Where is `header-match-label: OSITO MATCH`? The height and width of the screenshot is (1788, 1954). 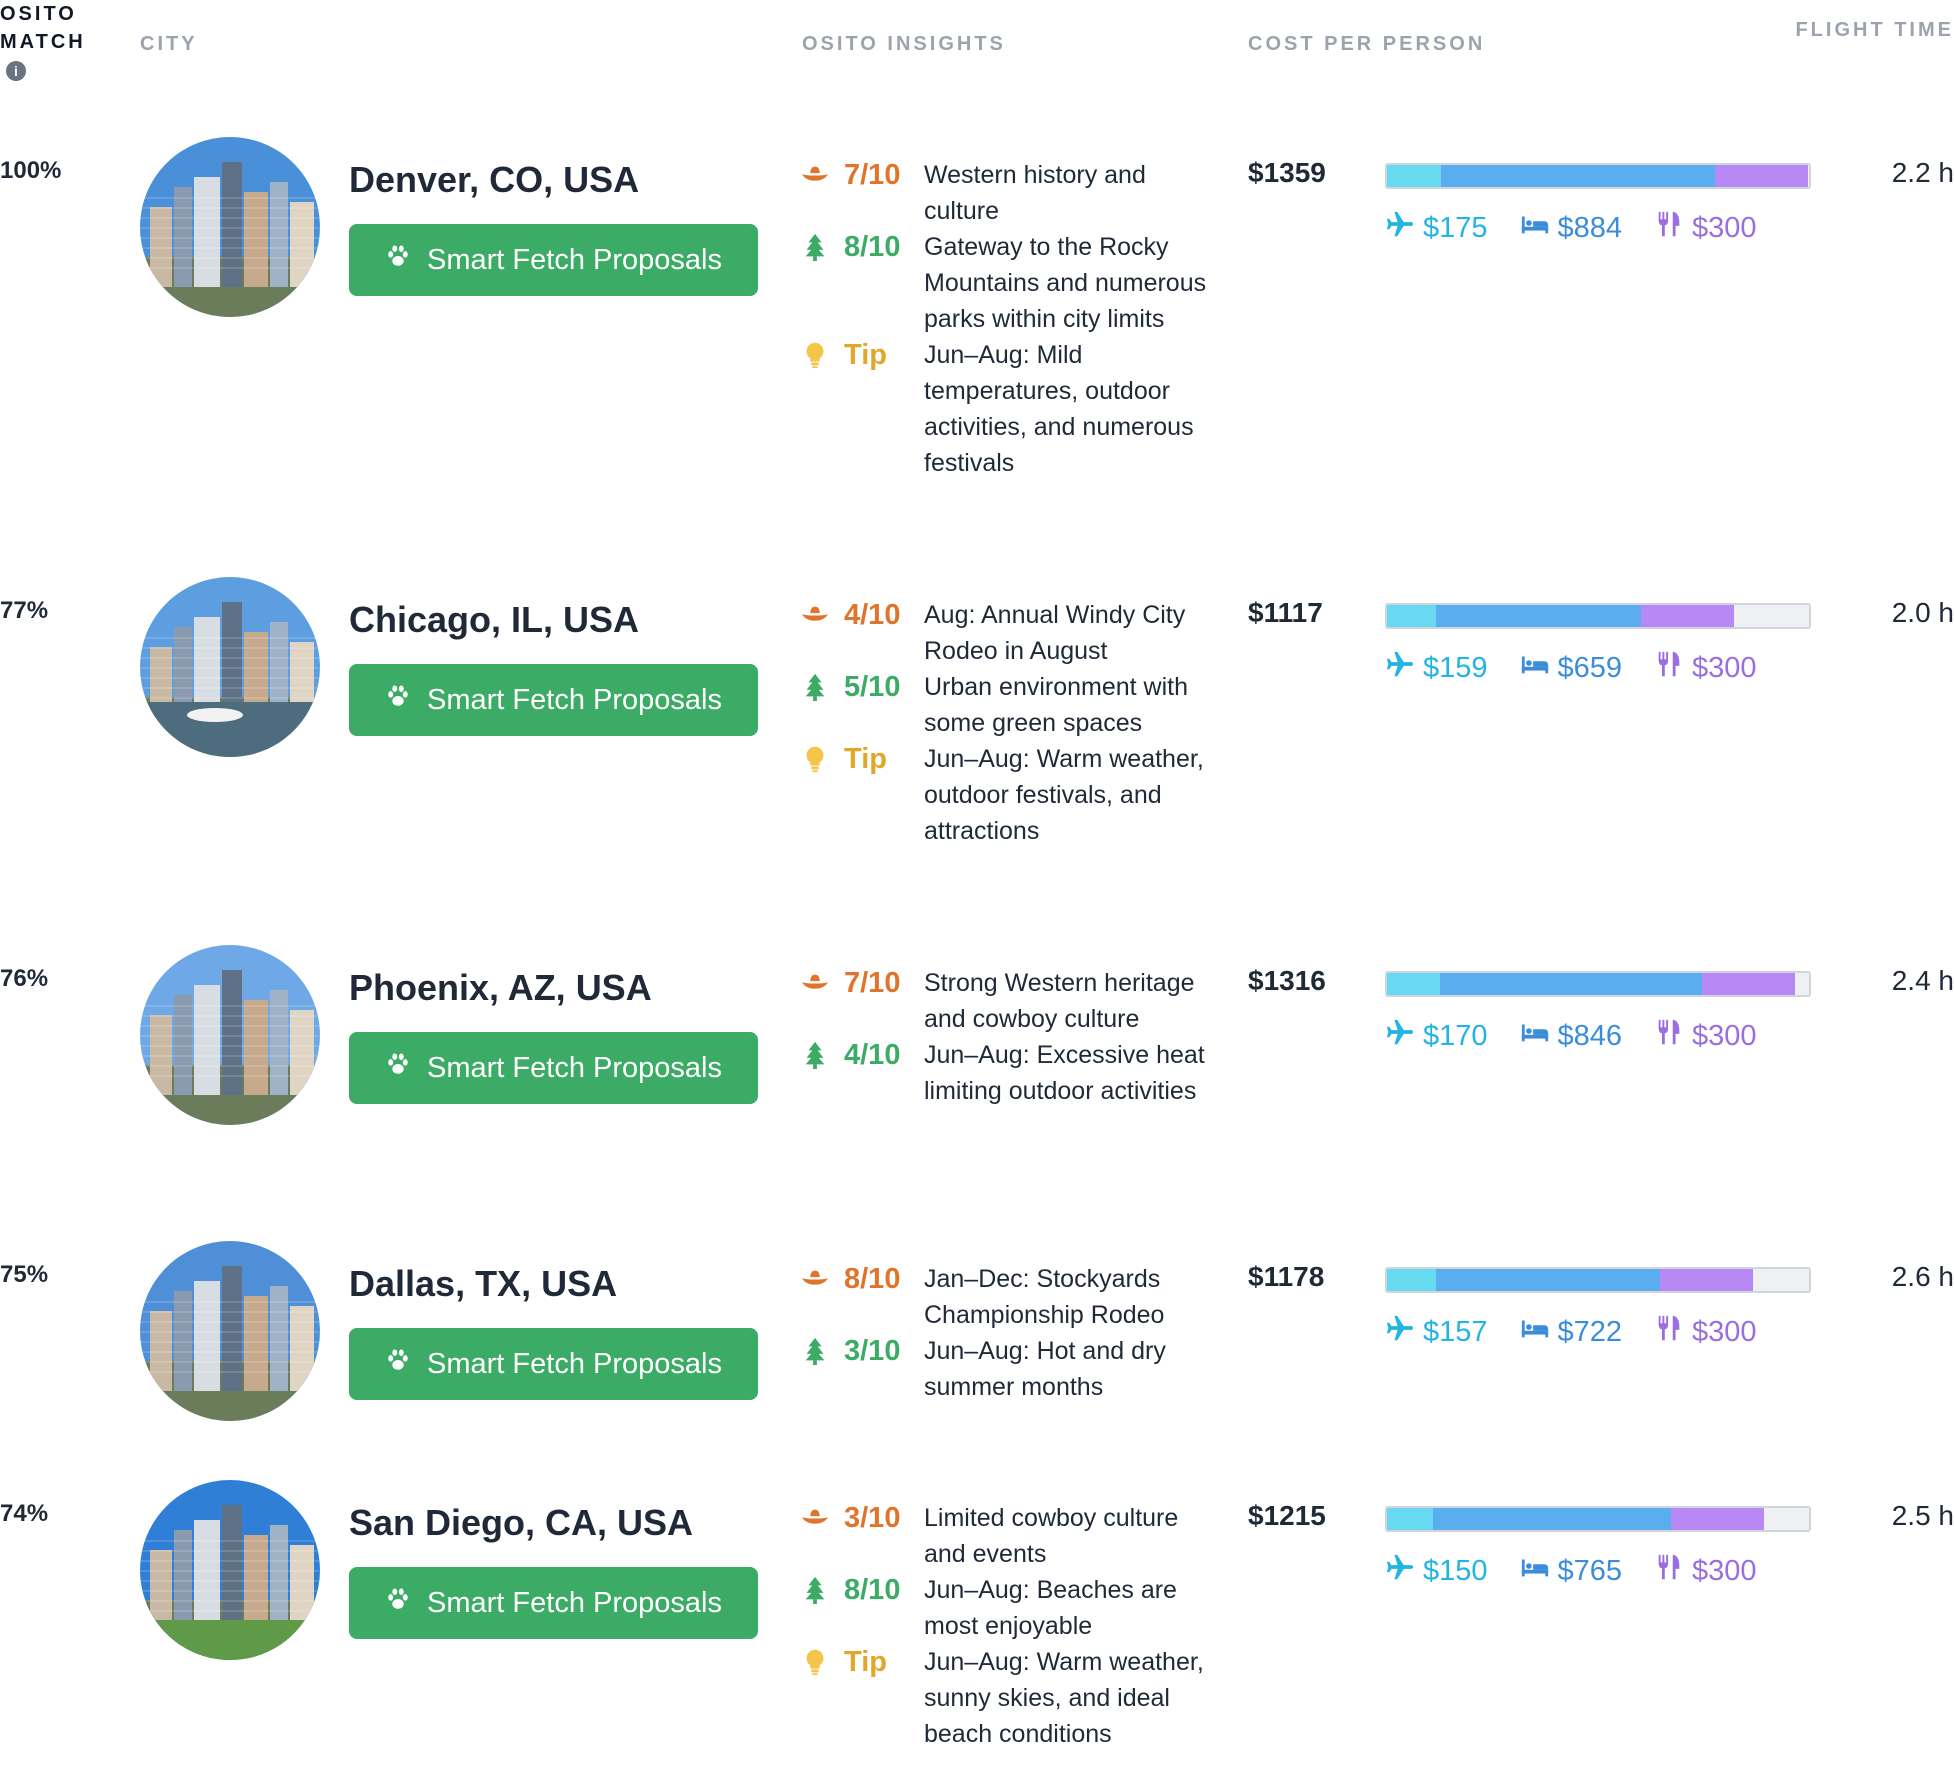 header-match-label: OSITO MATCH is located at coordinates (43, 28).